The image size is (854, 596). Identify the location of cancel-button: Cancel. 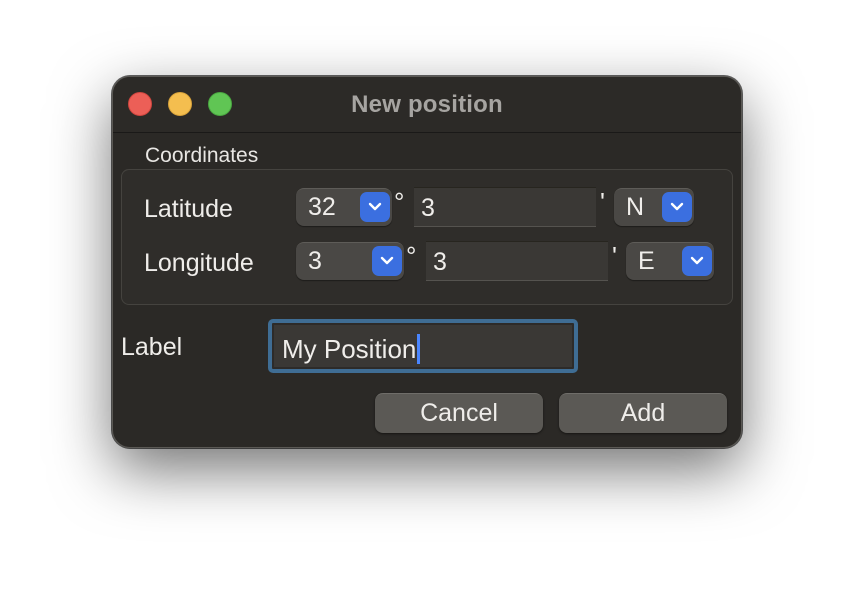
(459, 413).